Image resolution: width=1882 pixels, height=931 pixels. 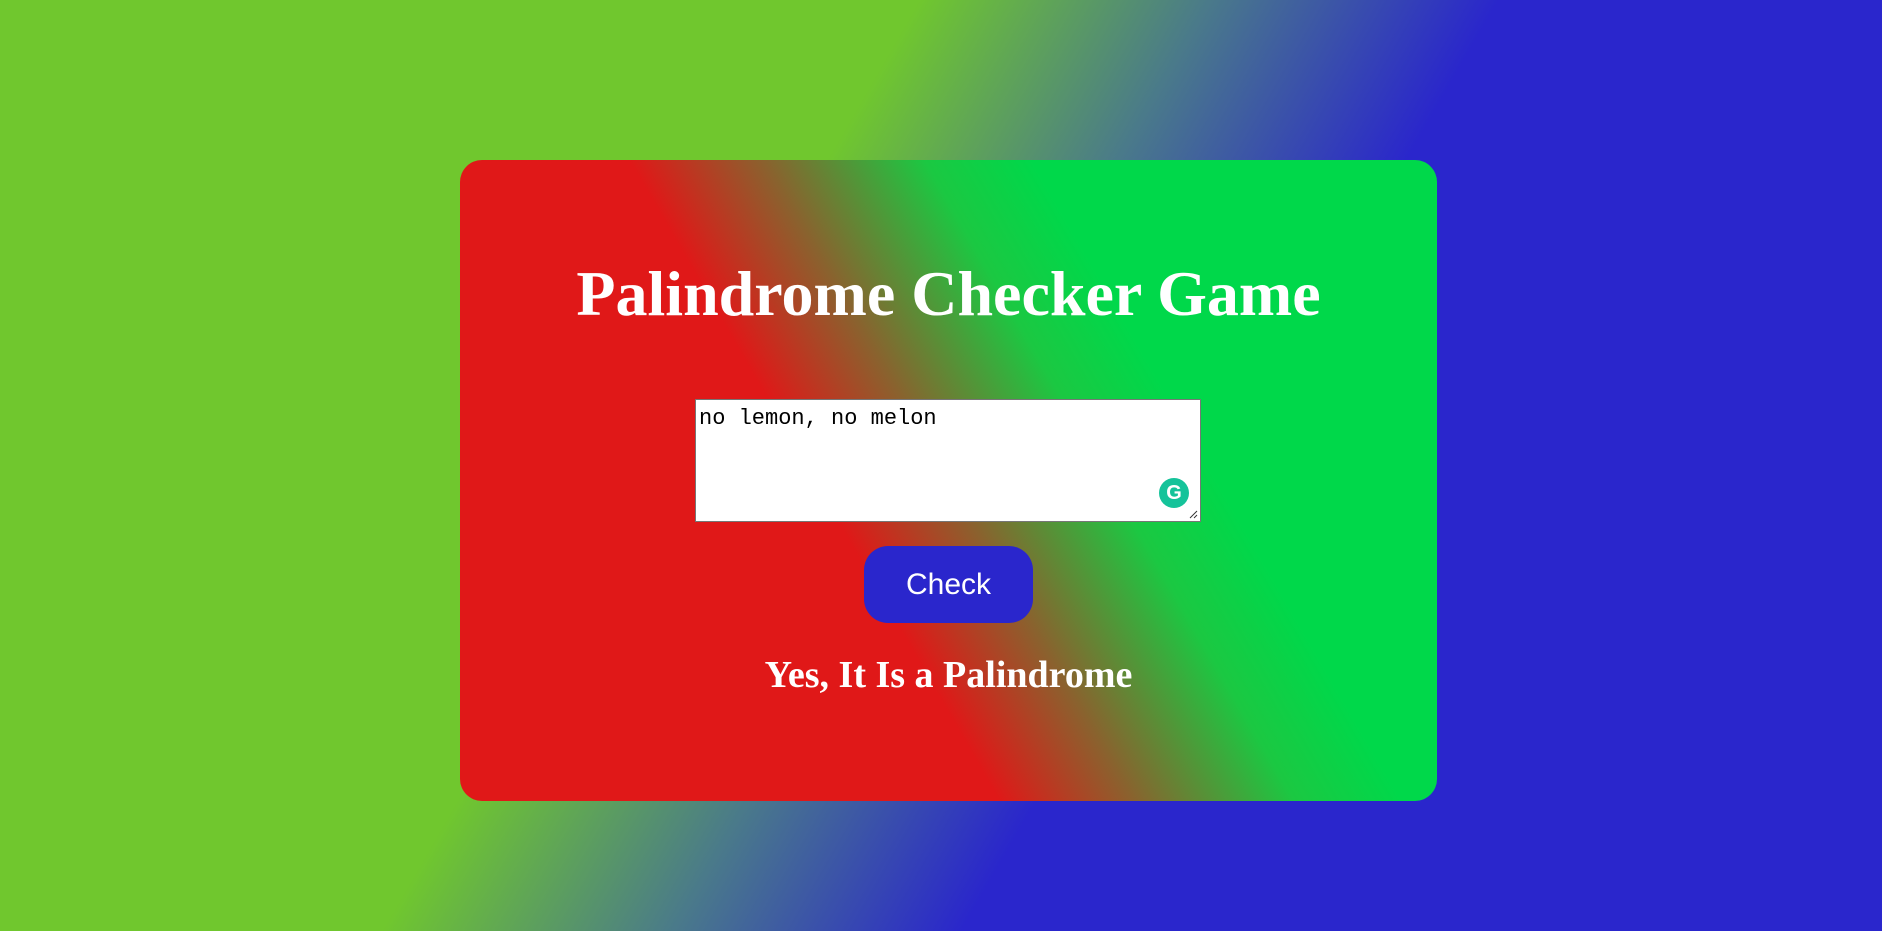 I want to click on text-input, so click(x=948, y=460).